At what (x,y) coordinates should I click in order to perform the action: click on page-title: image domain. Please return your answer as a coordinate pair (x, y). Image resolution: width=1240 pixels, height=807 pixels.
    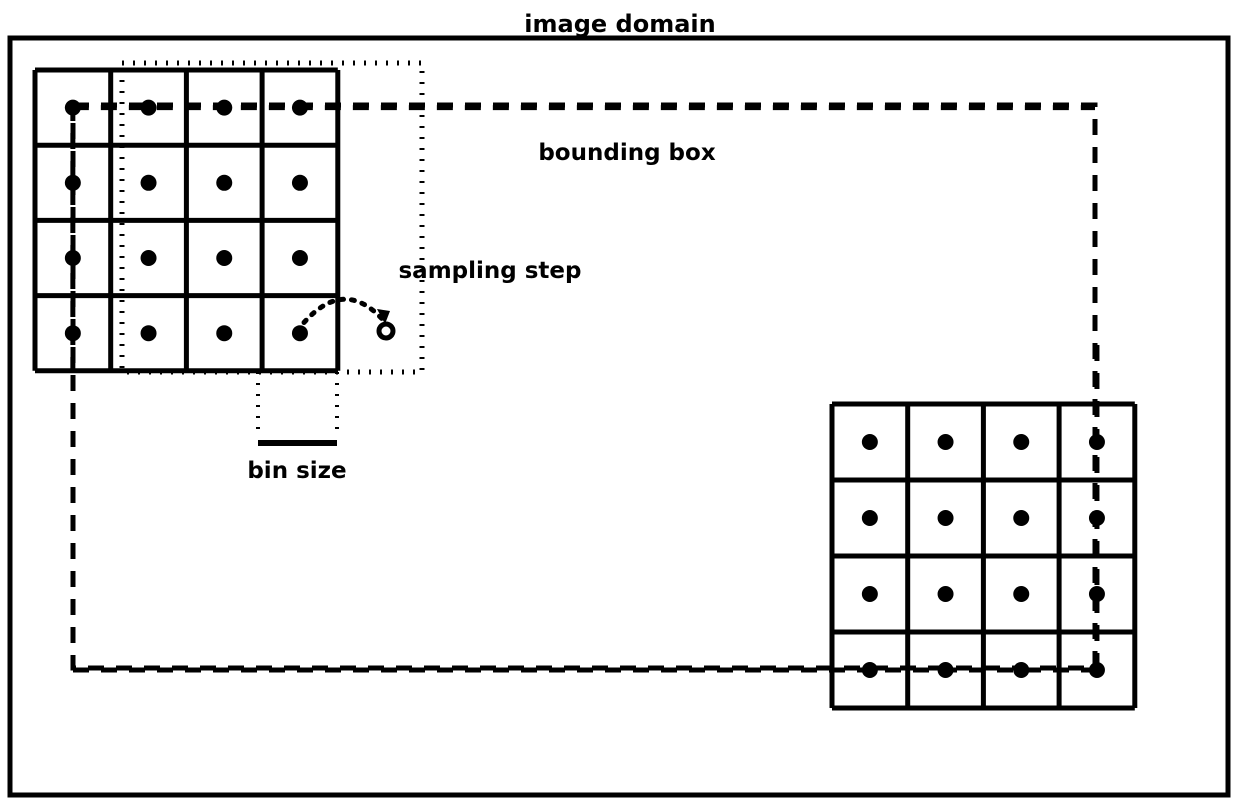
    Looking at the image, I should click on (619, 24).